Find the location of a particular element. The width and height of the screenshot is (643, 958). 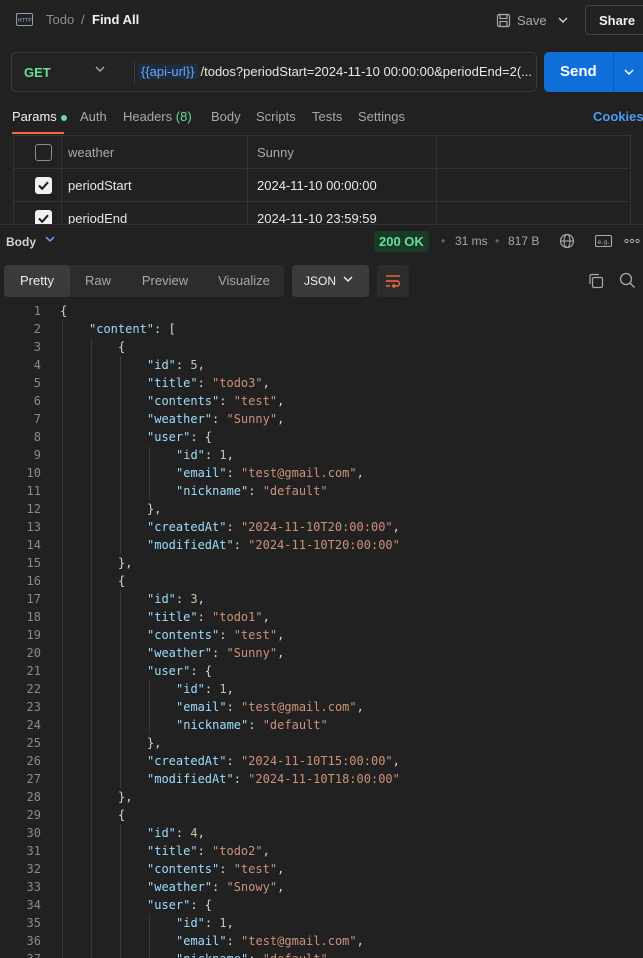

tab-settings: Settings is located at coordinates (381, 116).